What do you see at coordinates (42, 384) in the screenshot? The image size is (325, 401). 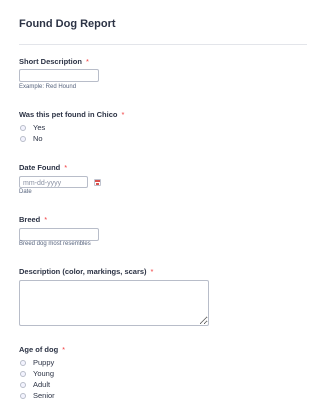 I see `radio-label-adult: Adult` at bounding box center [42, 384].